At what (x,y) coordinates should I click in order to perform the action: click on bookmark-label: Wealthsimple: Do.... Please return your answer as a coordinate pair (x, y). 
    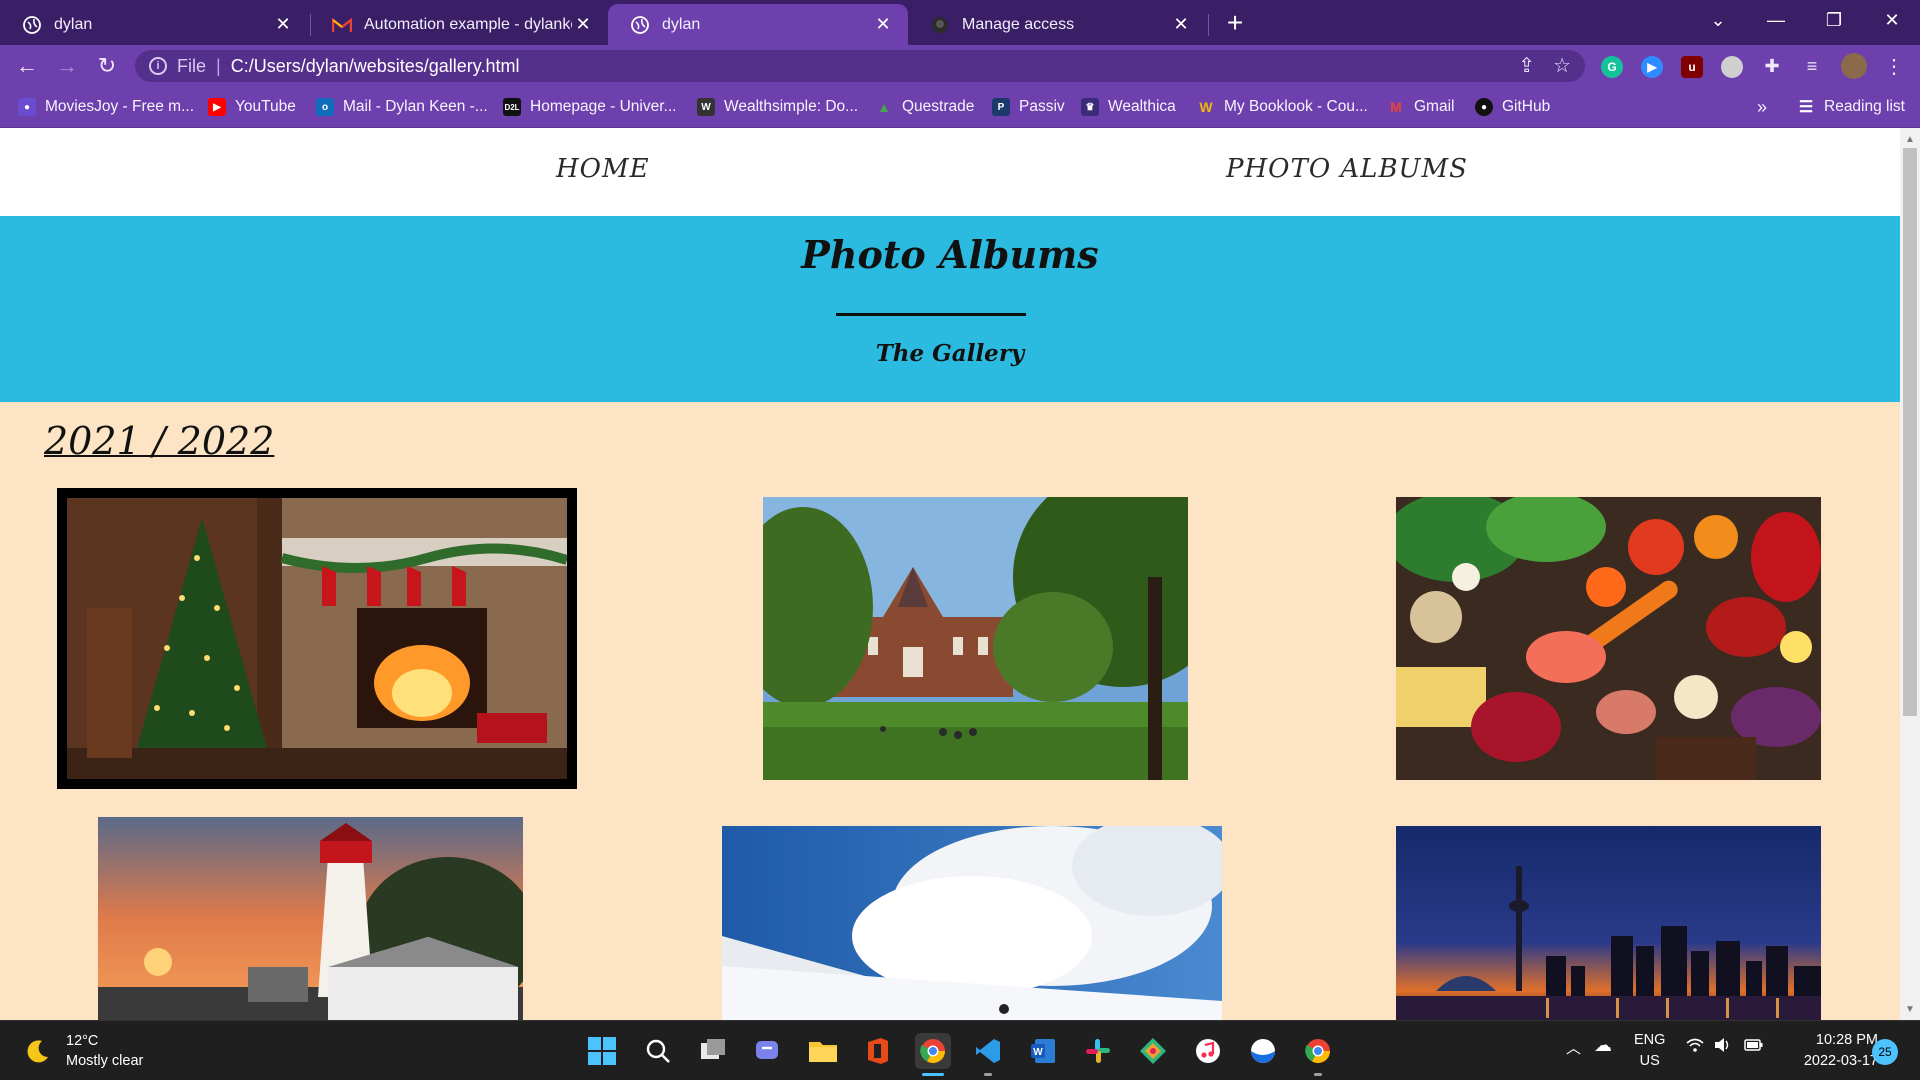
    Looking at the image, I should click on (791, 106).